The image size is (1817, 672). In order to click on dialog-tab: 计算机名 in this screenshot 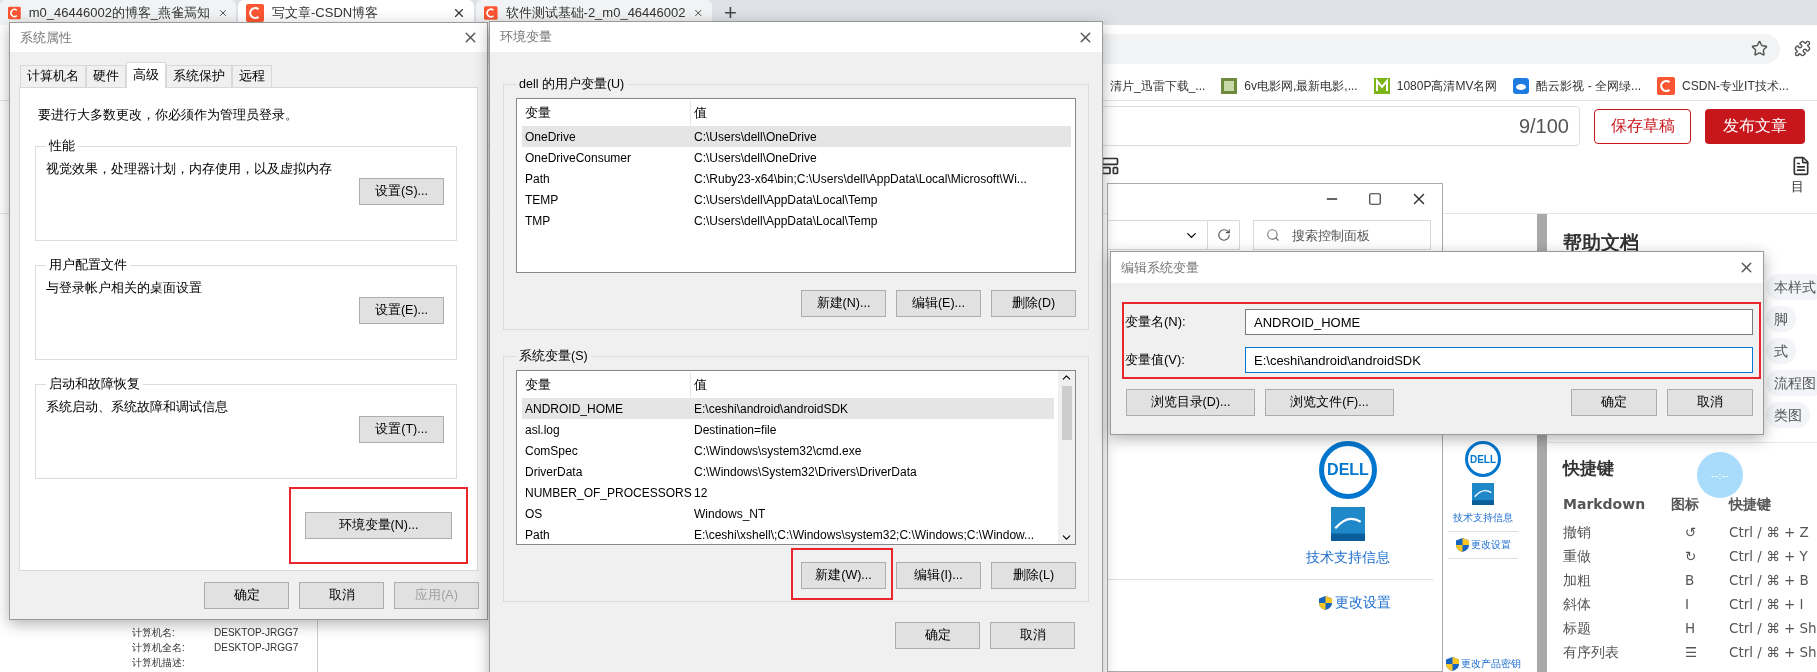, I will do `click(53, 76)`.